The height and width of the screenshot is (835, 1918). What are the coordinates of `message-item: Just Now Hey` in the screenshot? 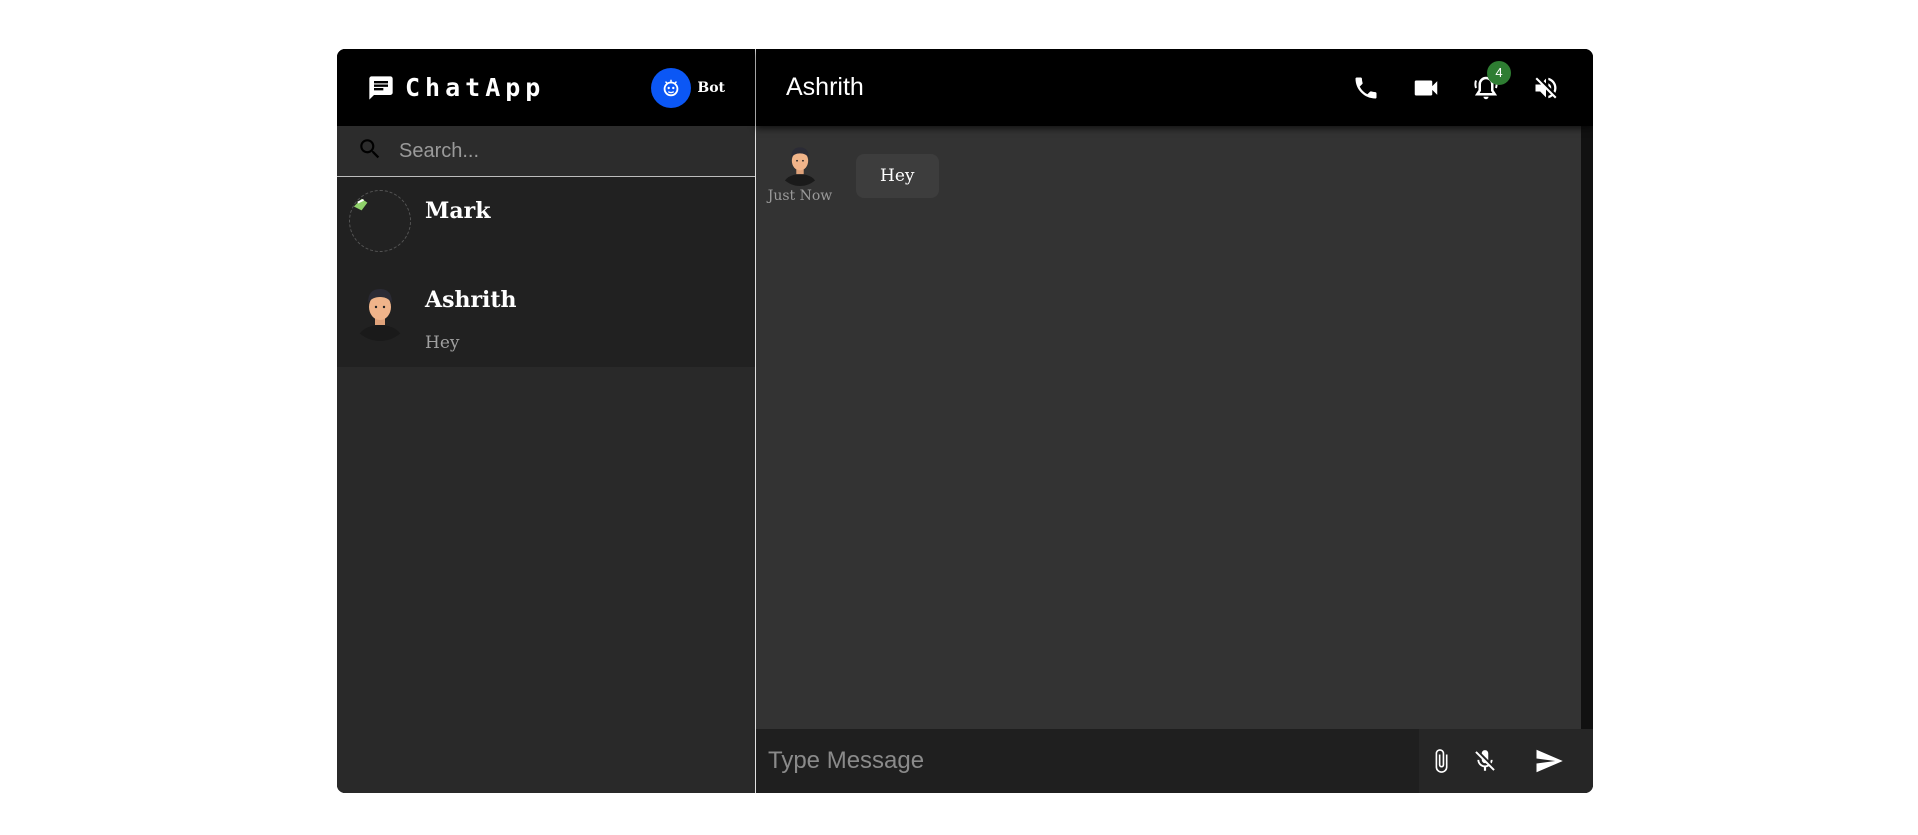 It's located at (1168, 172).